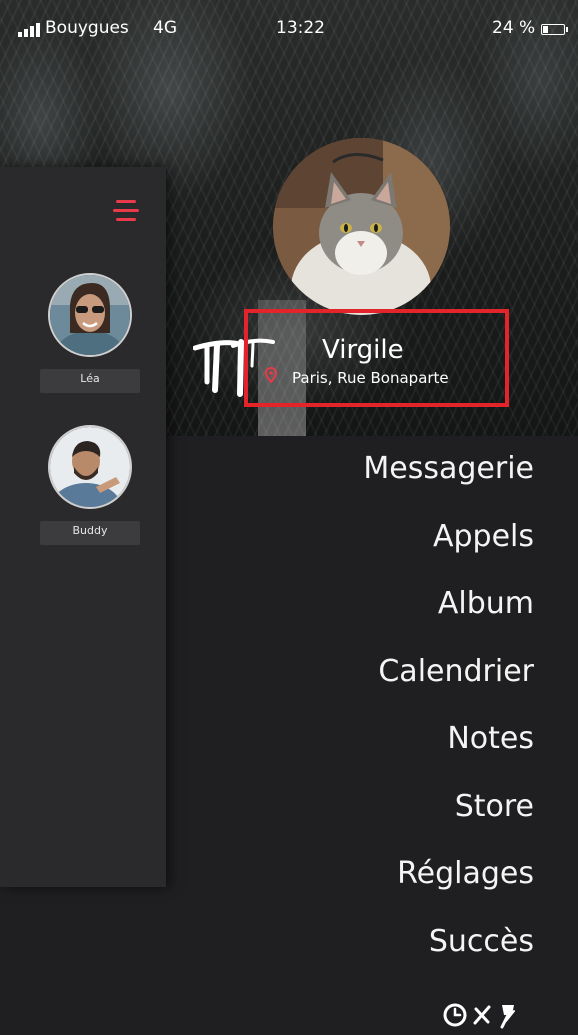  What do you see at coordinates (165, 28) in the screenshot?
I see `network-type: 4G` at bounding box center [165, 28].